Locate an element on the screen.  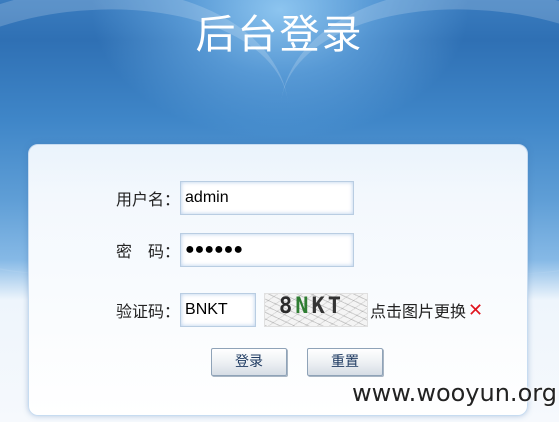
reset-button: 重置 is located at coordinates (345, 362).